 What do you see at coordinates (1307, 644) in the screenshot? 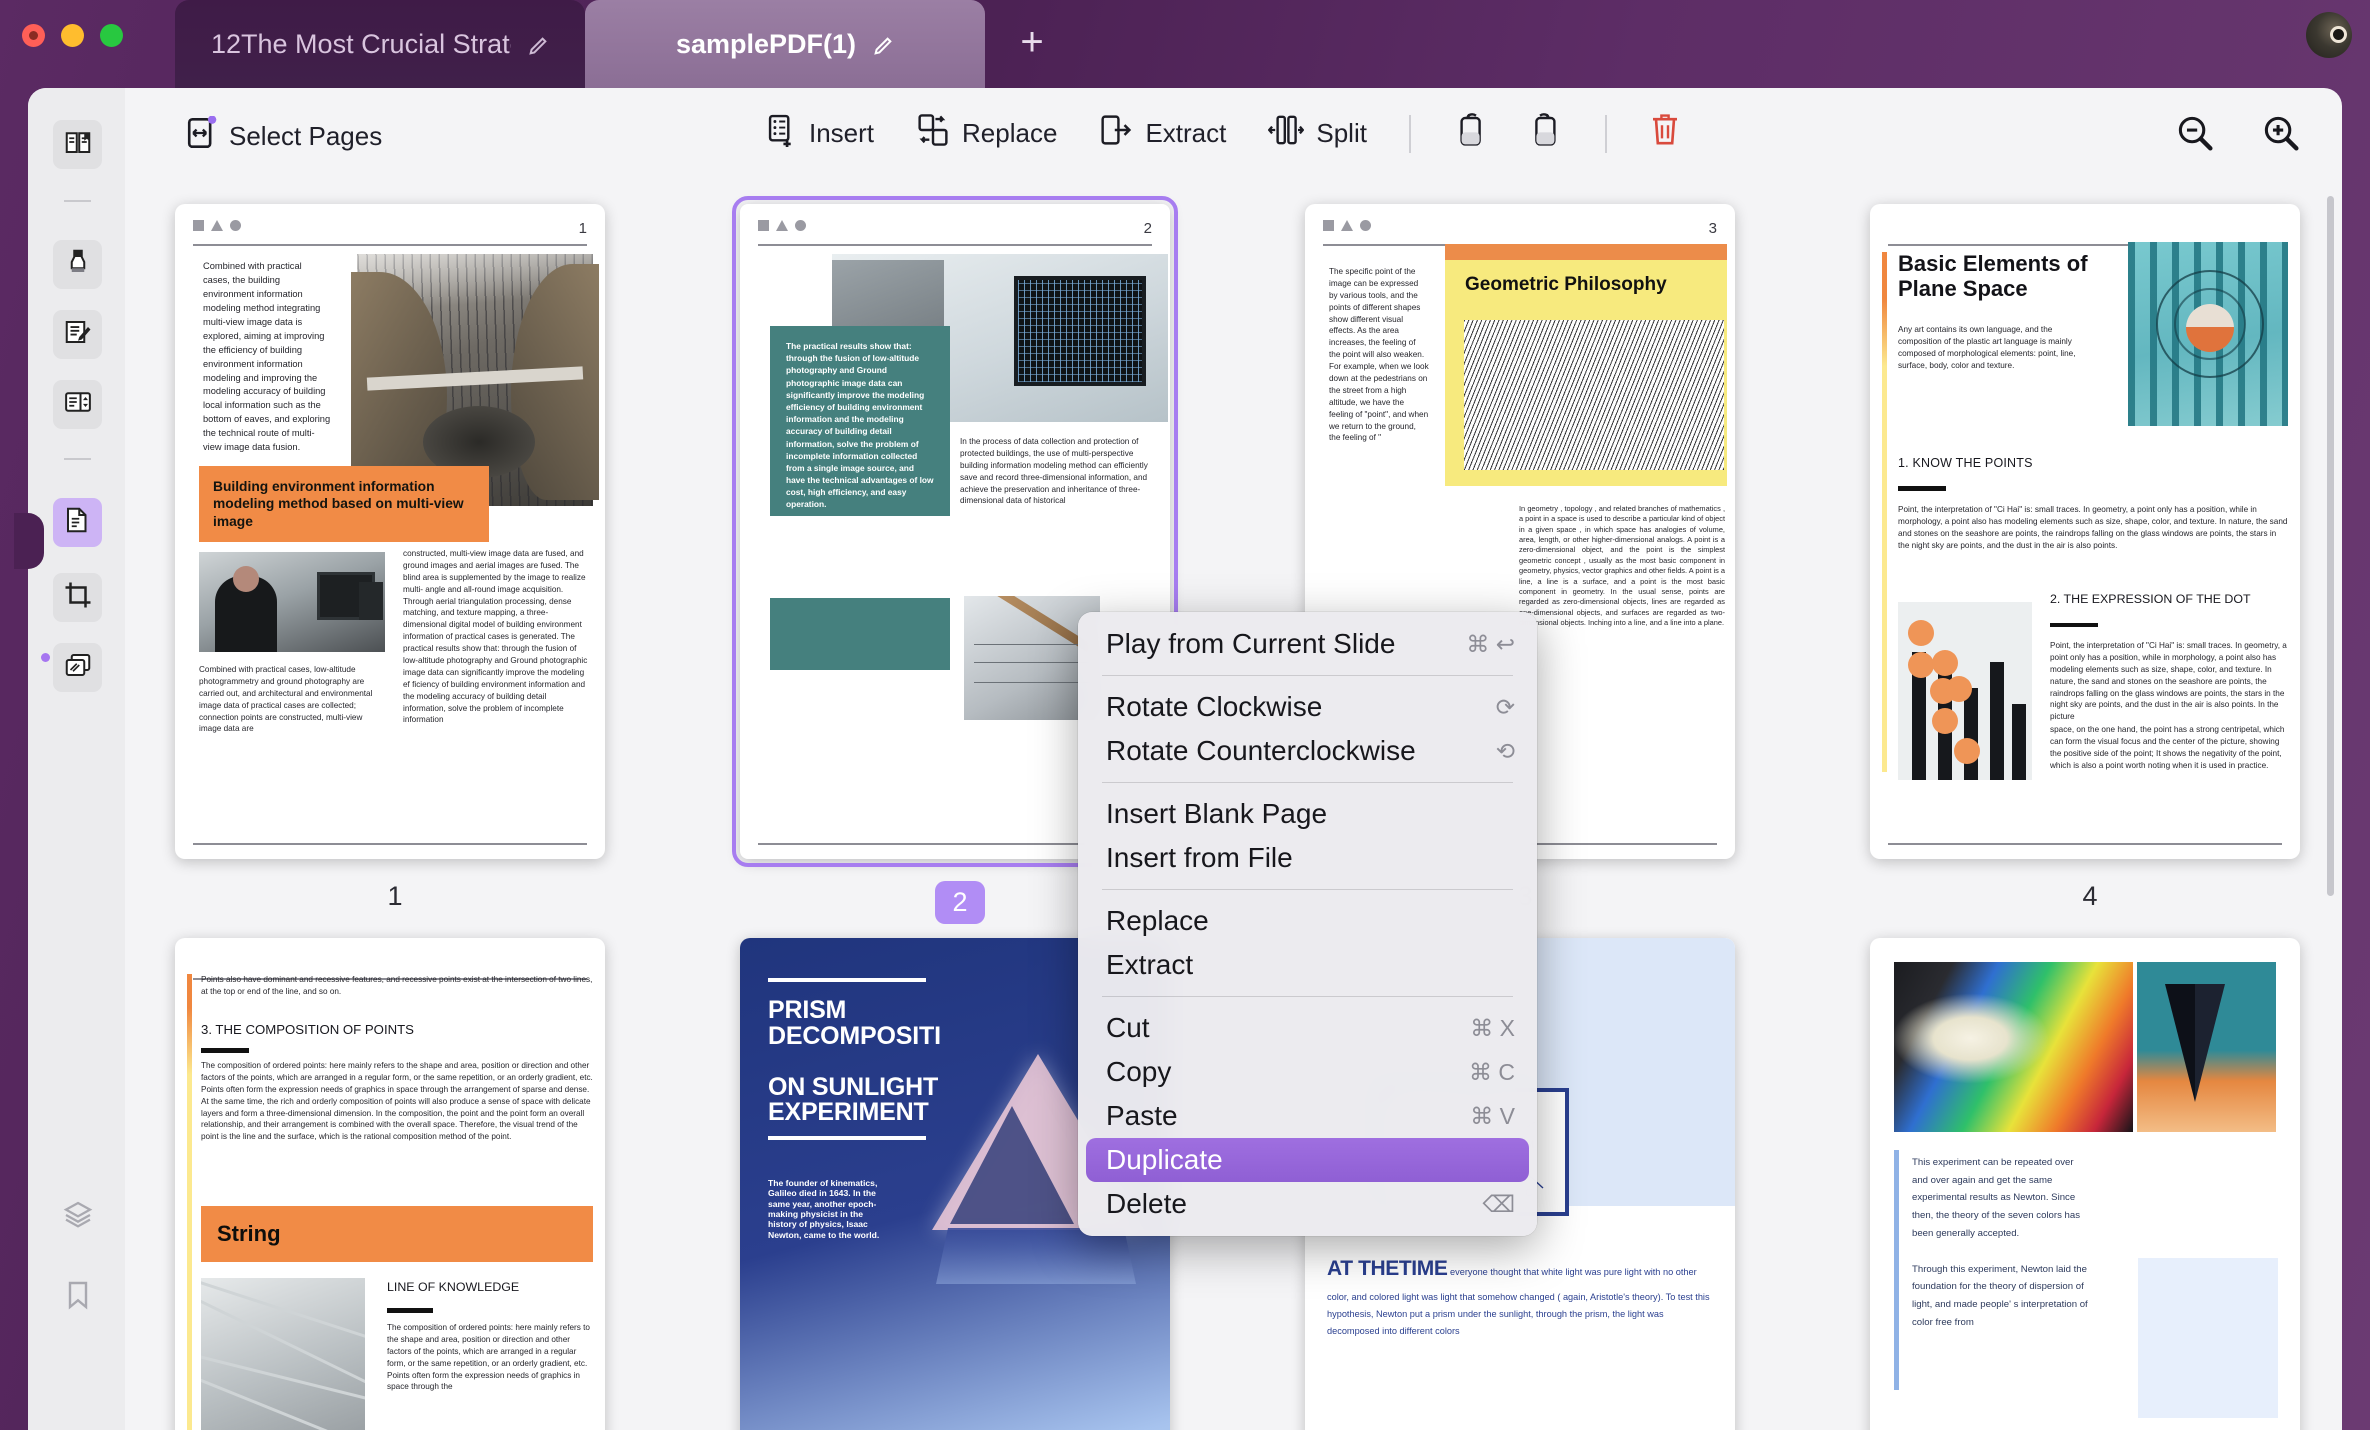
I see `menu-item-play-from-current-slide: Play from Current Slide ⌘ ↩` at bounding box center [1307, 644].